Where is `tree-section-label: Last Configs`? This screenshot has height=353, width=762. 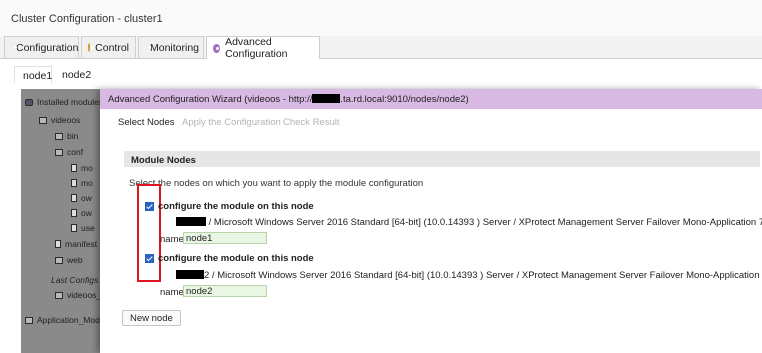 tree-section-label: Last Configs is located at coordinates (75, 280).